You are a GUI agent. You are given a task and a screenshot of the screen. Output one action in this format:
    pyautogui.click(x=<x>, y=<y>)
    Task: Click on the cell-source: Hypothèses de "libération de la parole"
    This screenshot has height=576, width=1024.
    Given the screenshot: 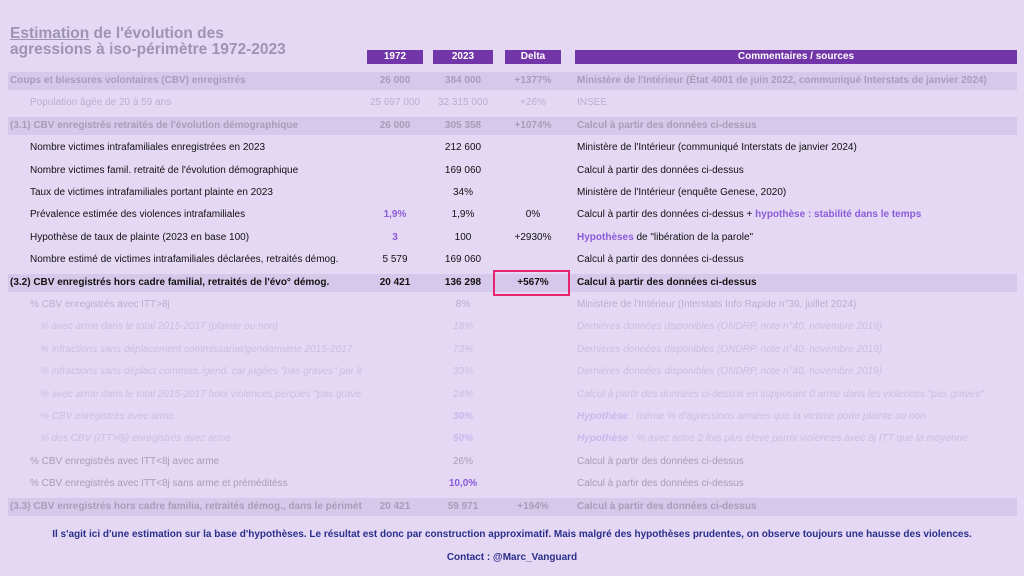 What is the action you would take?
    pyautogui.click(x=797, y=238)
    